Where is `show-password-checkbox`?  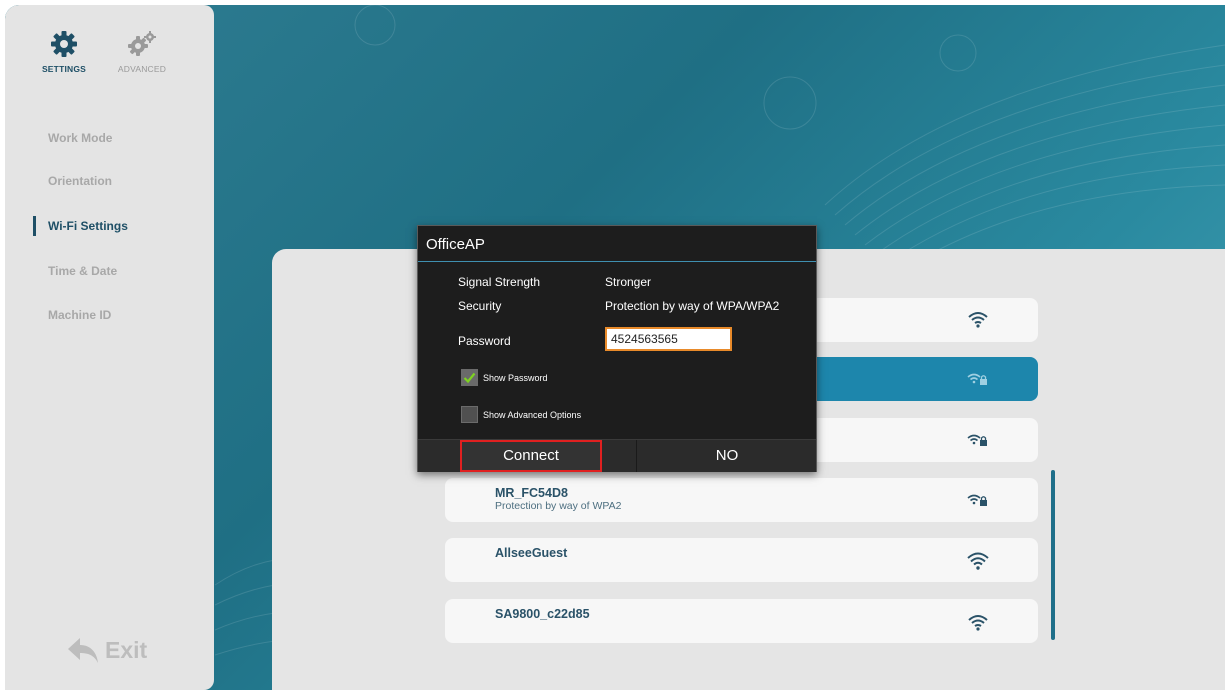 show-password-checkbox is located at coordinates (469, 377).